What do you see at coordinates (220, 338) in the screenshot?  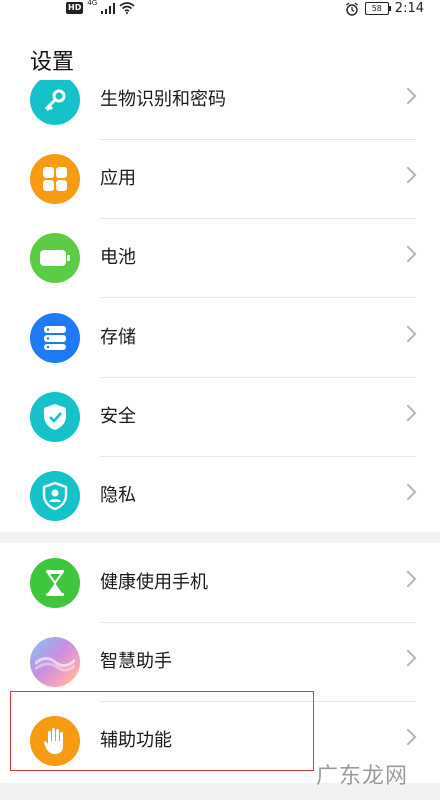 I see `settings-item-storage: 存储` at bounding box center [220, 338].